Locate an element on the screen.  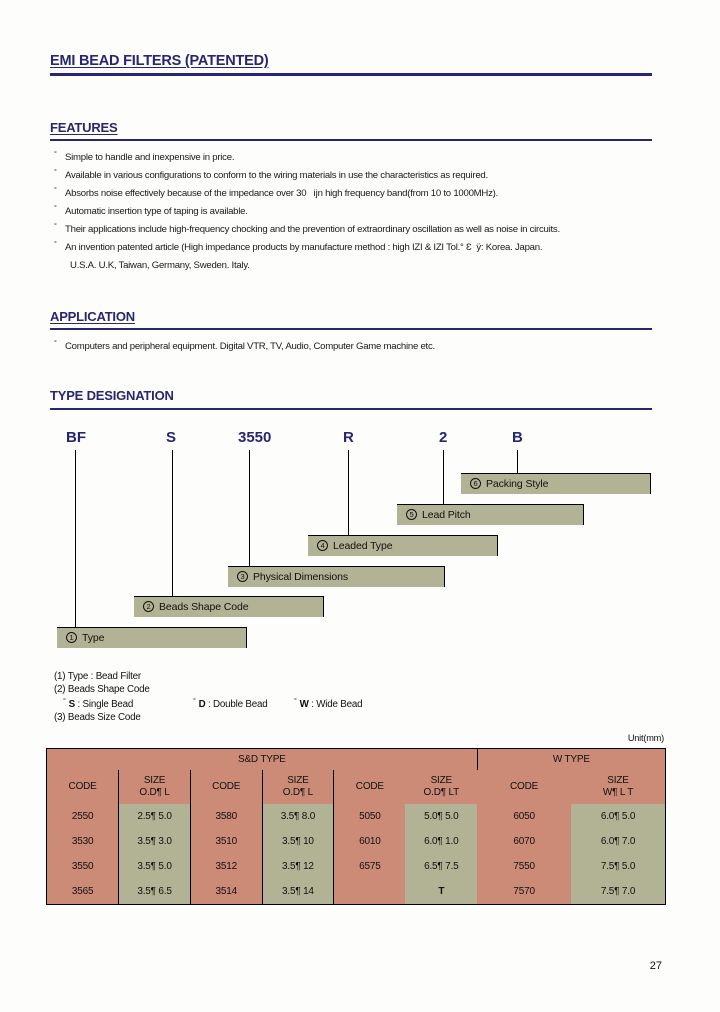
code-token-type: BF is located at coordinates (76, 437).